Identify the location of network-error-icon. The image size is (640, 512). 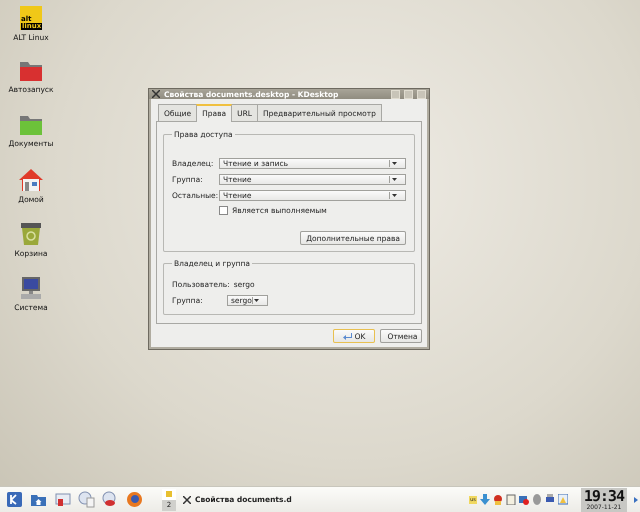
(523, 499).